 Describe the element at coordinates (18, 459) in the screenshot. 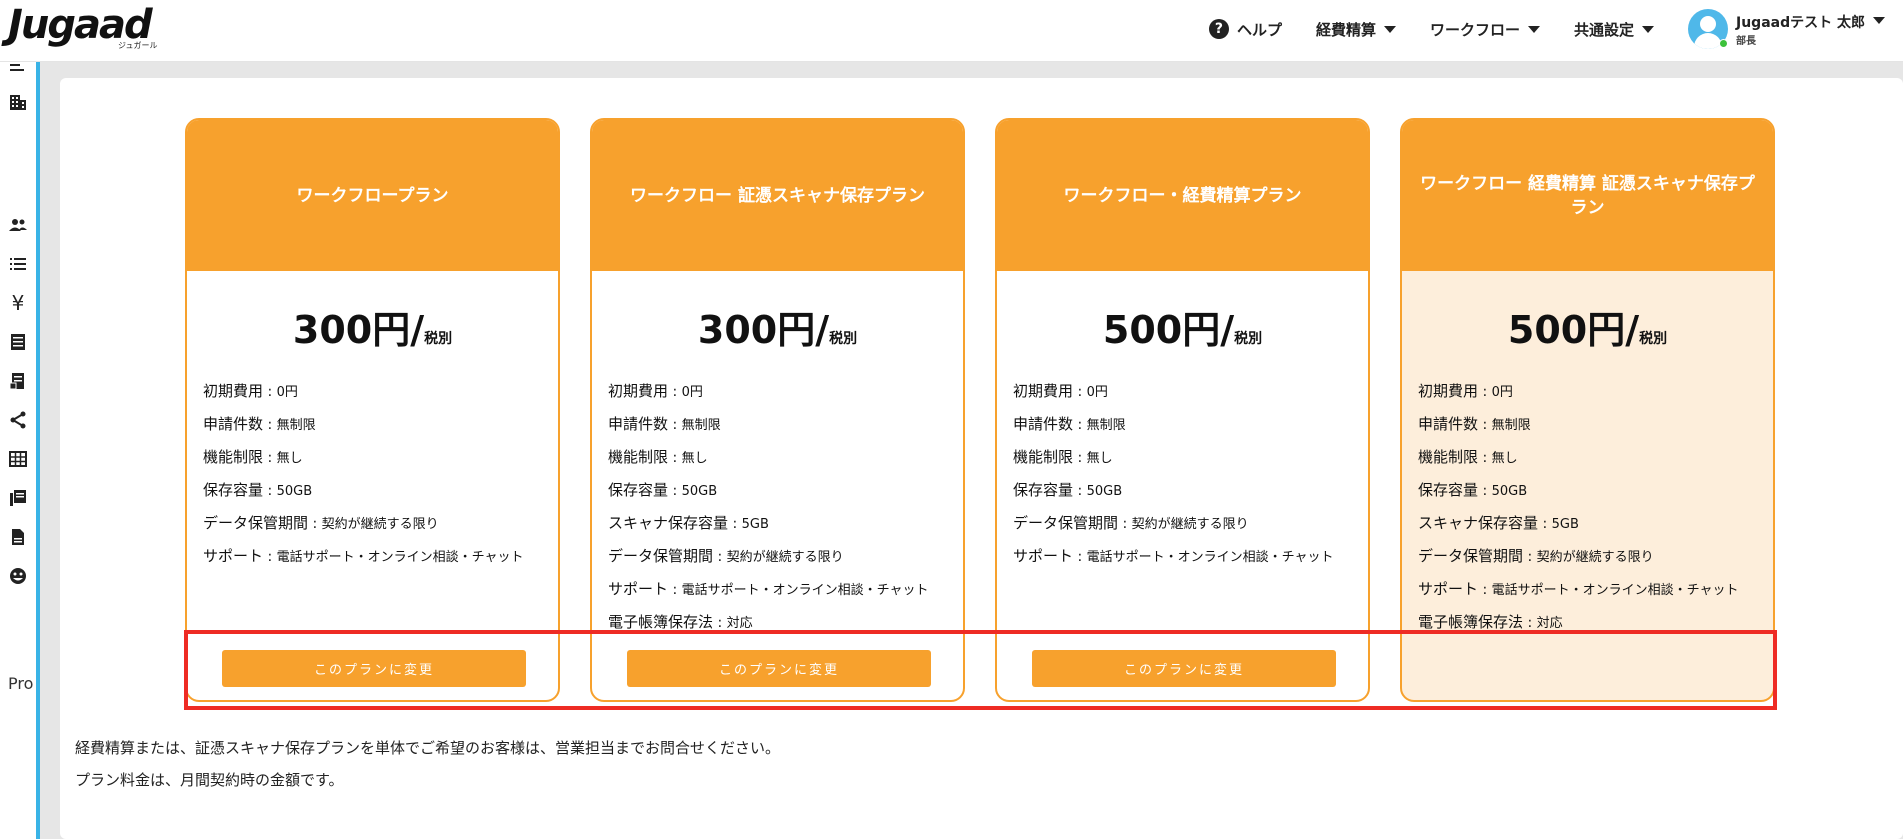

I see `table-icon` at that location.